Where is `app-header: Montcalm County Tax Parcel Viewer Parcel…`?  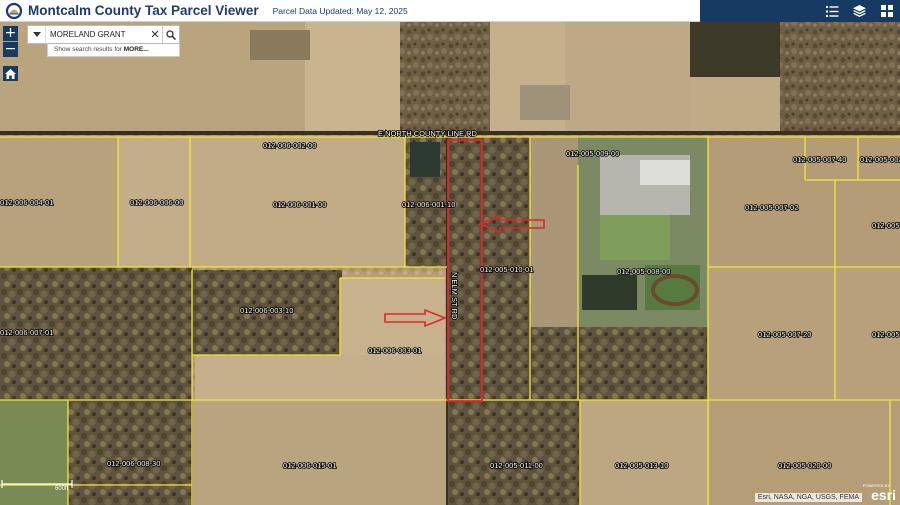
app-header: Montcalm County Tax Parcel Viewer Parcel… is located at coordinates (450, 11).